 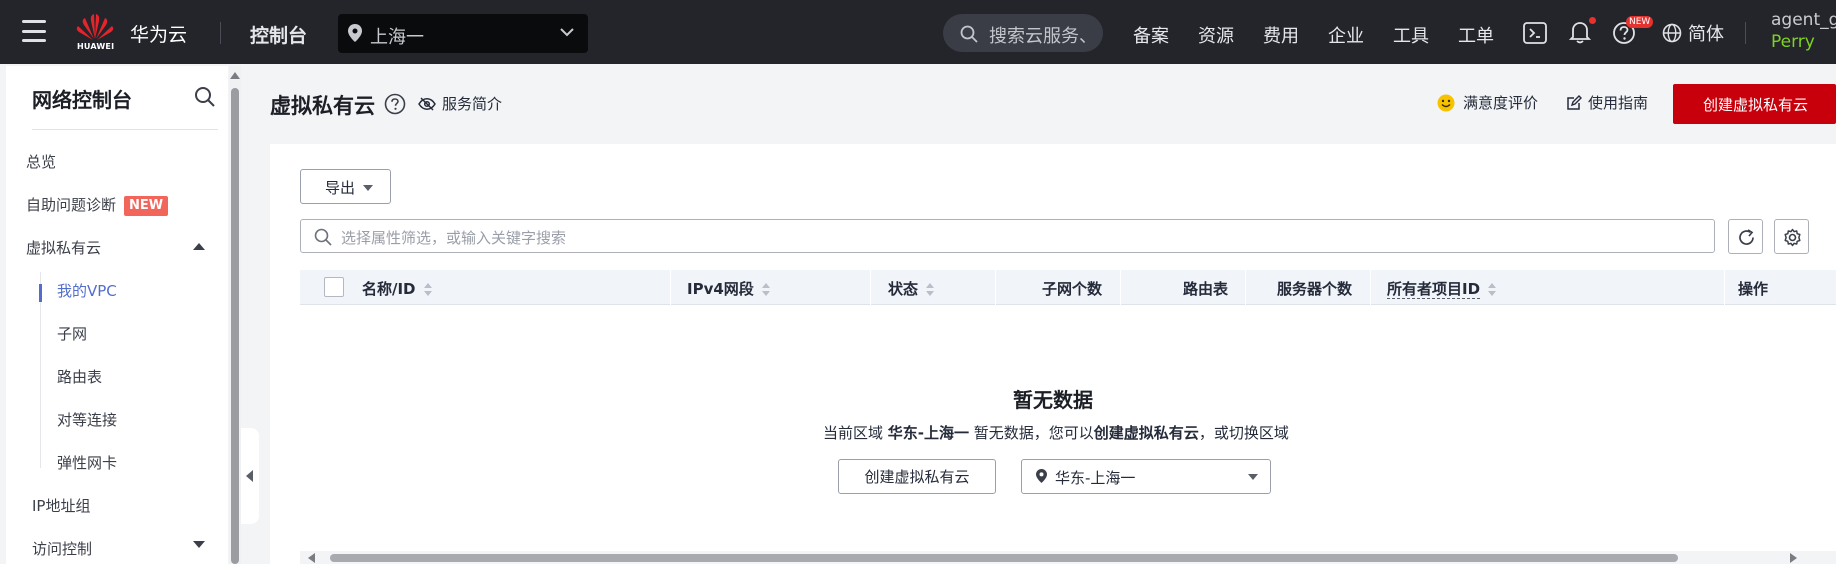 What do you see at coordinates (1476, 35) in the screenshot?
I see `nav-tickets: 工单` at bounding box center [1476, 35].